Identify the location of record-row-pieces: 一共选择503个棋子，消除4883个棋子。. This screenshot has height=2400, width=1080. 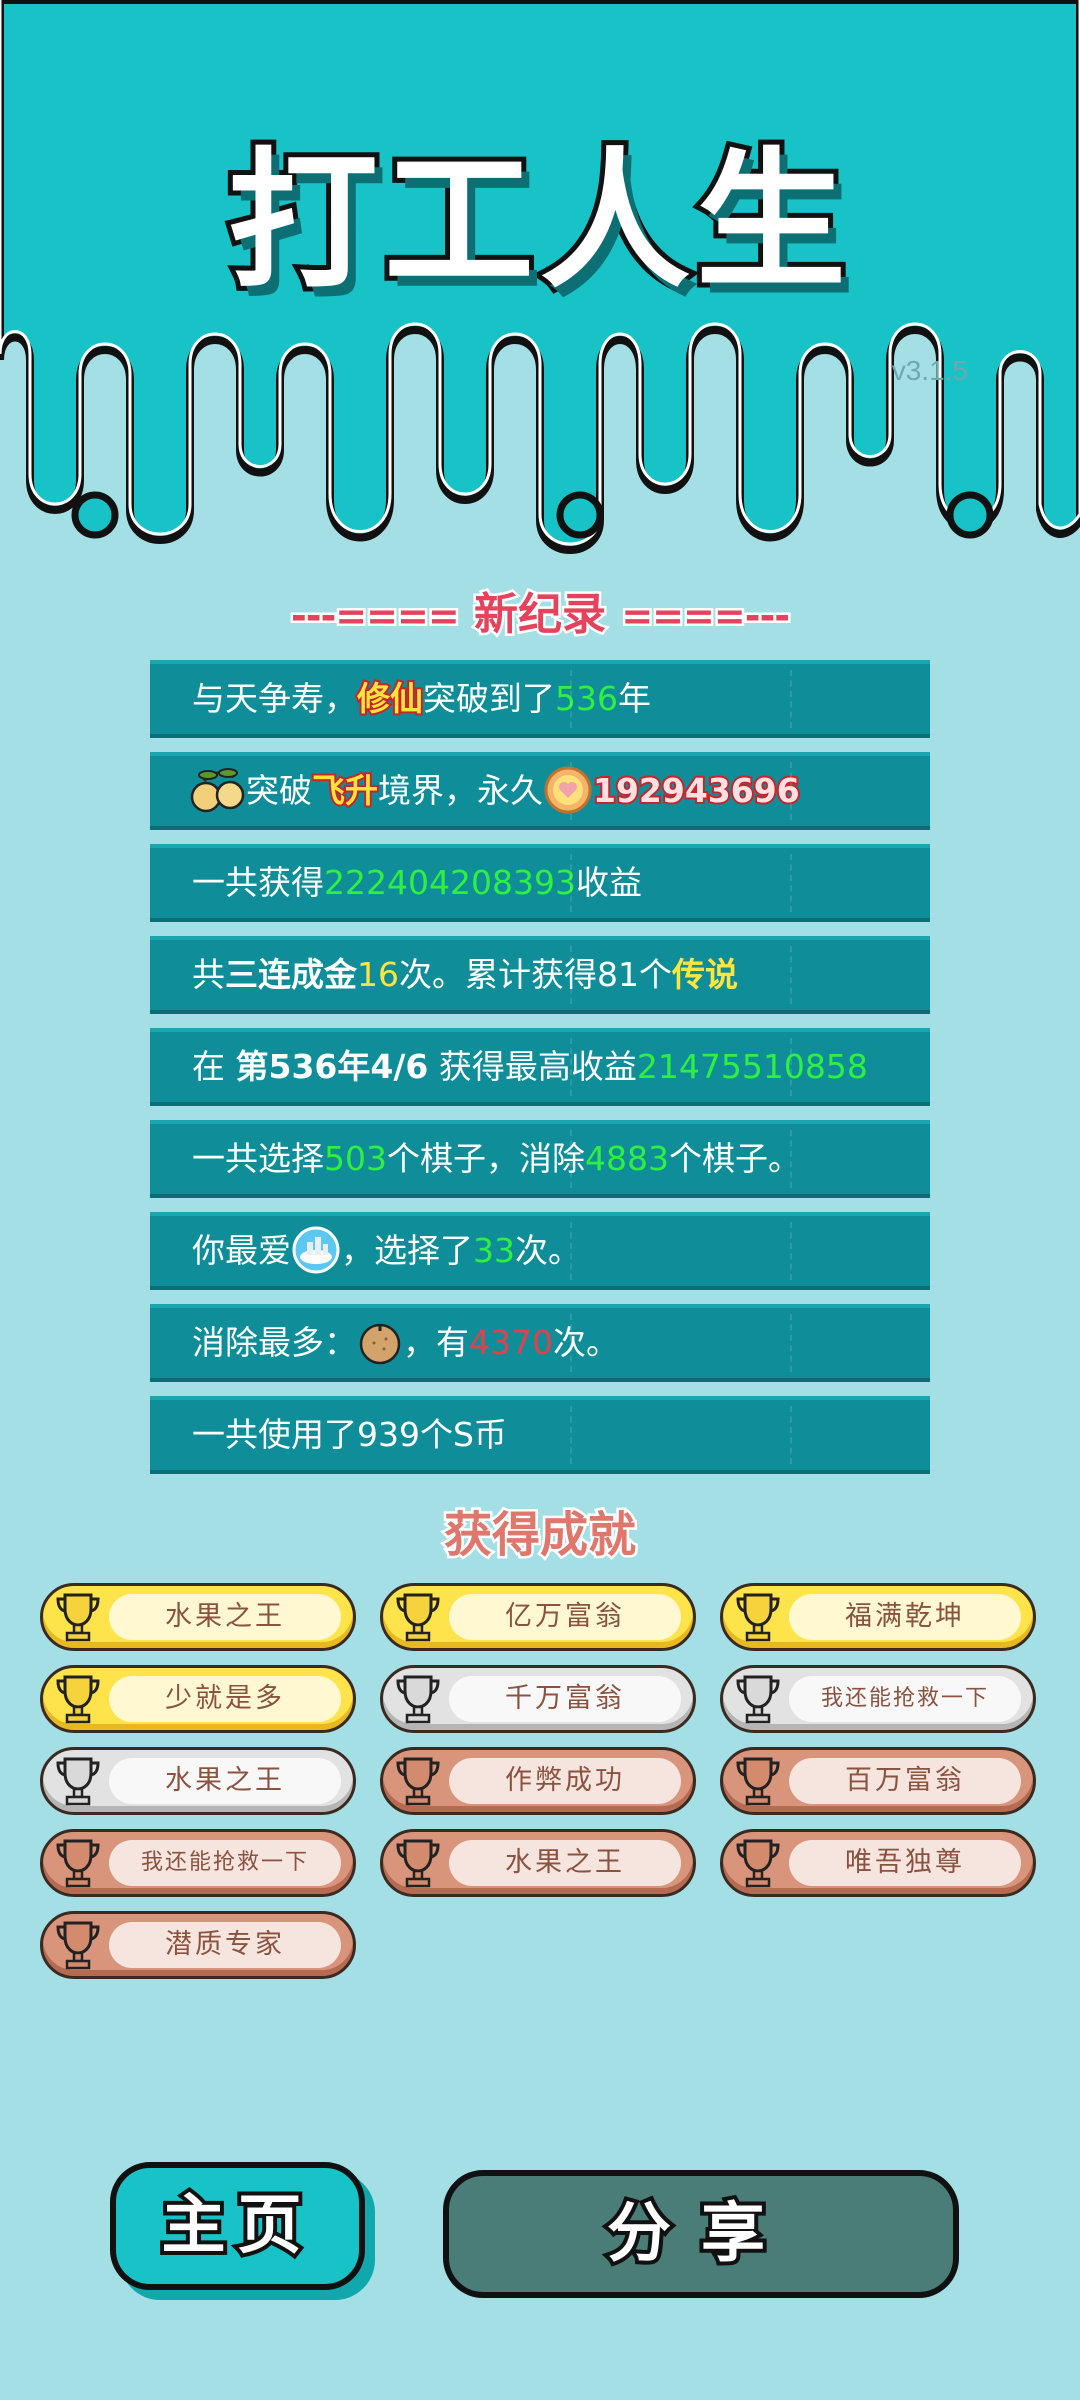
(540, 1159).